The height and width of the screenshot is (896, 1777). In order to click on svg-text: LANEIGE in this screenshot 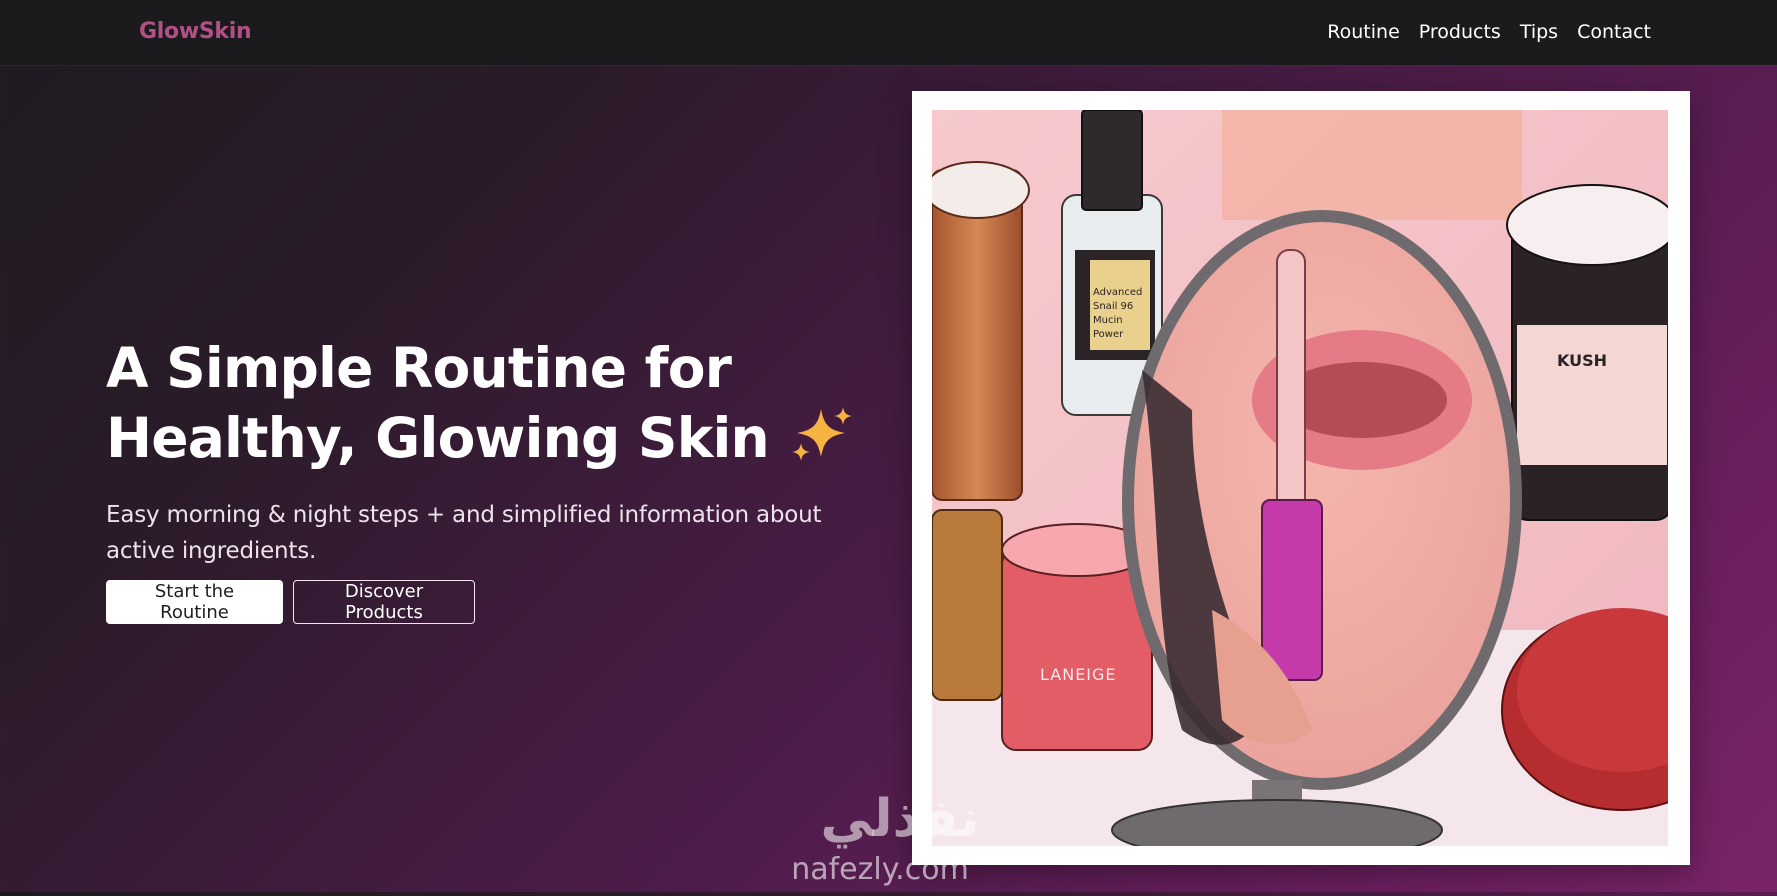, I will do `click(1078, 674)`.